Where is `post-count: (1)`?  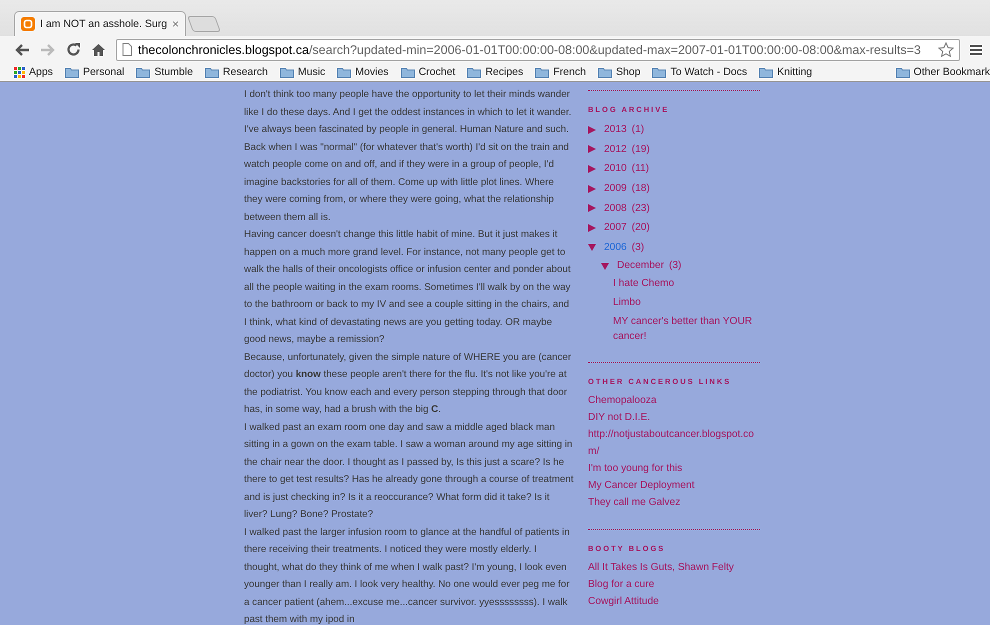
post-count: (1) is located at coordinates (638, 130).